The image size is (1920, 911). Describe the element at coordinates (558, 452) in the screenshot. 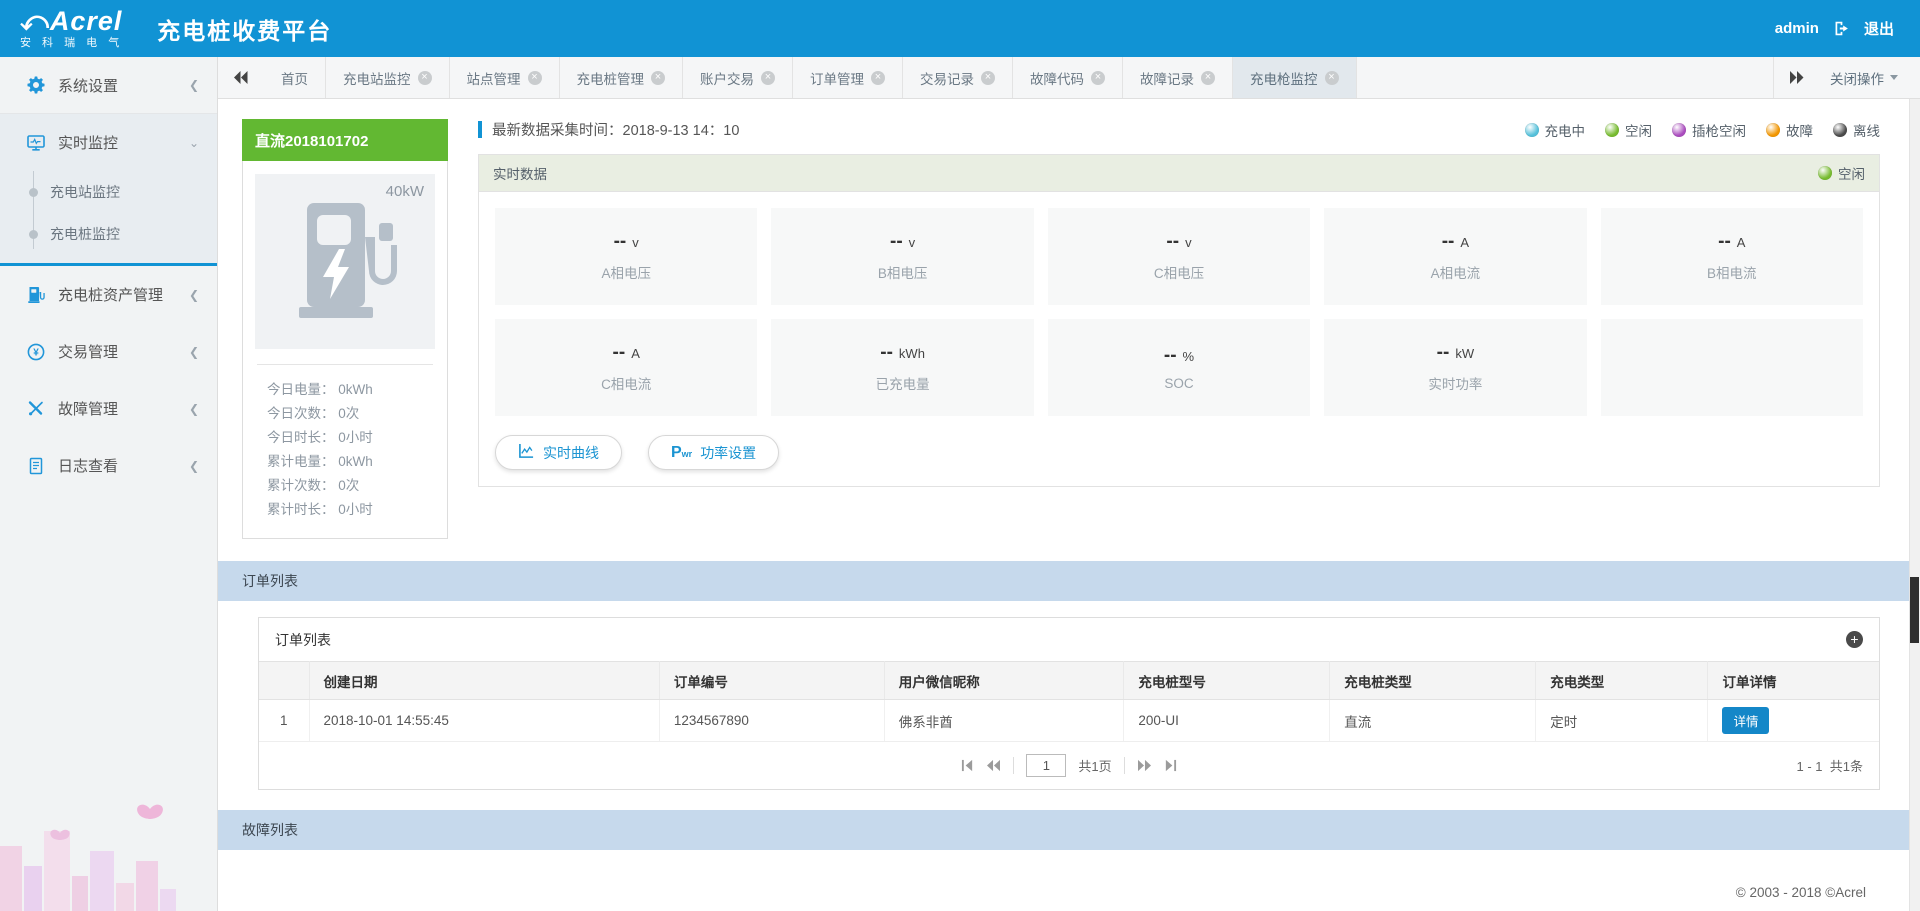

I see `realtime-curve-button: 实时曲线` at that location.